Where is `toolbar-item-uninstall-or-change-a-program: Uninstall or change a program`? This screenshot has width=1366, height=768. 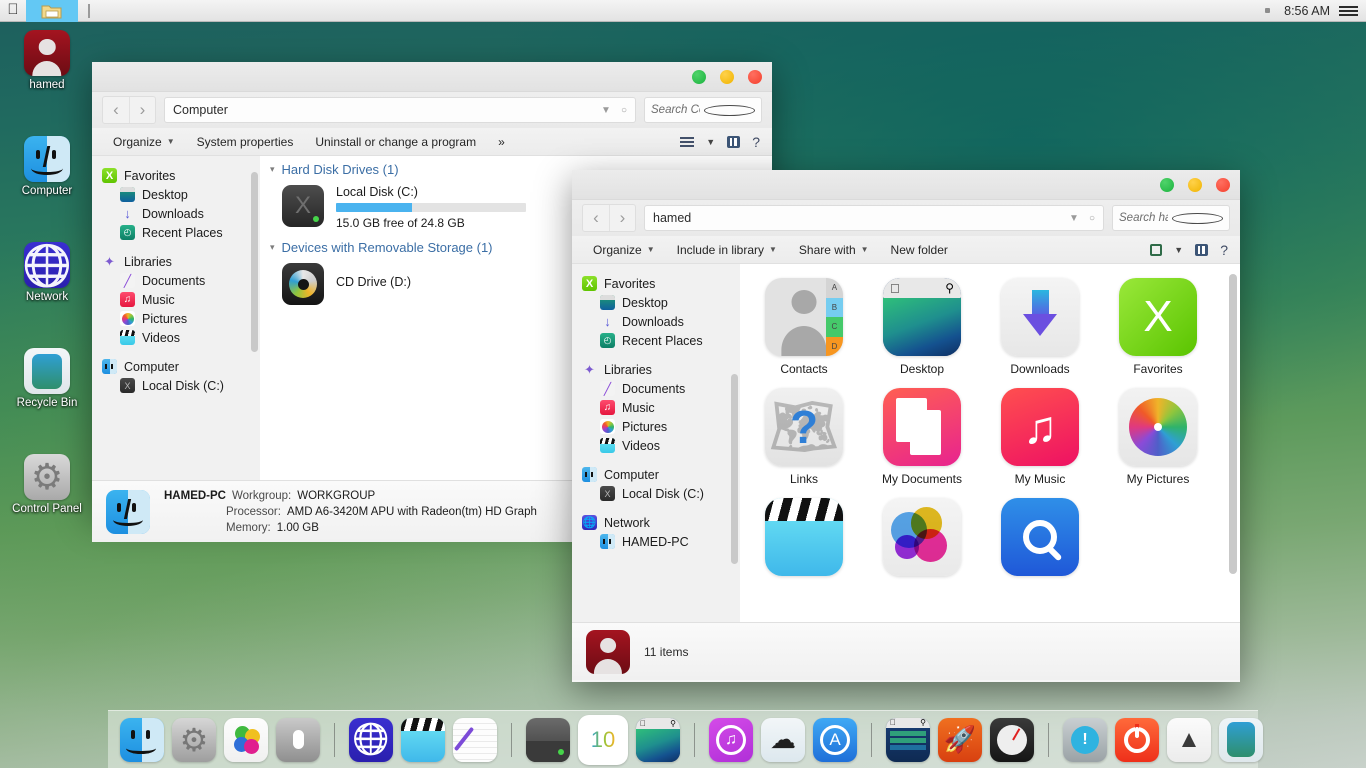 toolbar-item-uninstall-or-change-a-program: Uninstall or change a program is located at coordinates (395, 142).